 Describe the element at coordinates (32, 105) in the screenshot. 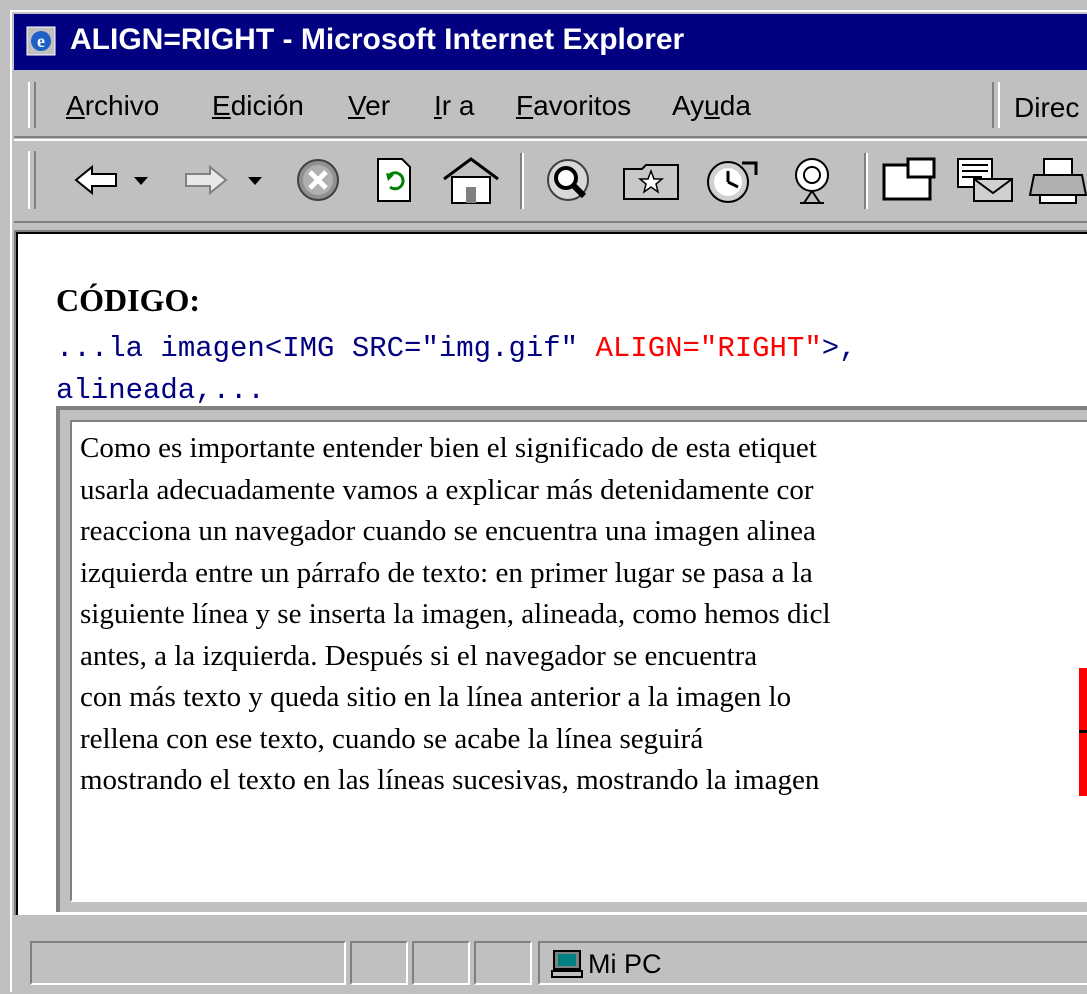

I see `menubar-grip` at that location.